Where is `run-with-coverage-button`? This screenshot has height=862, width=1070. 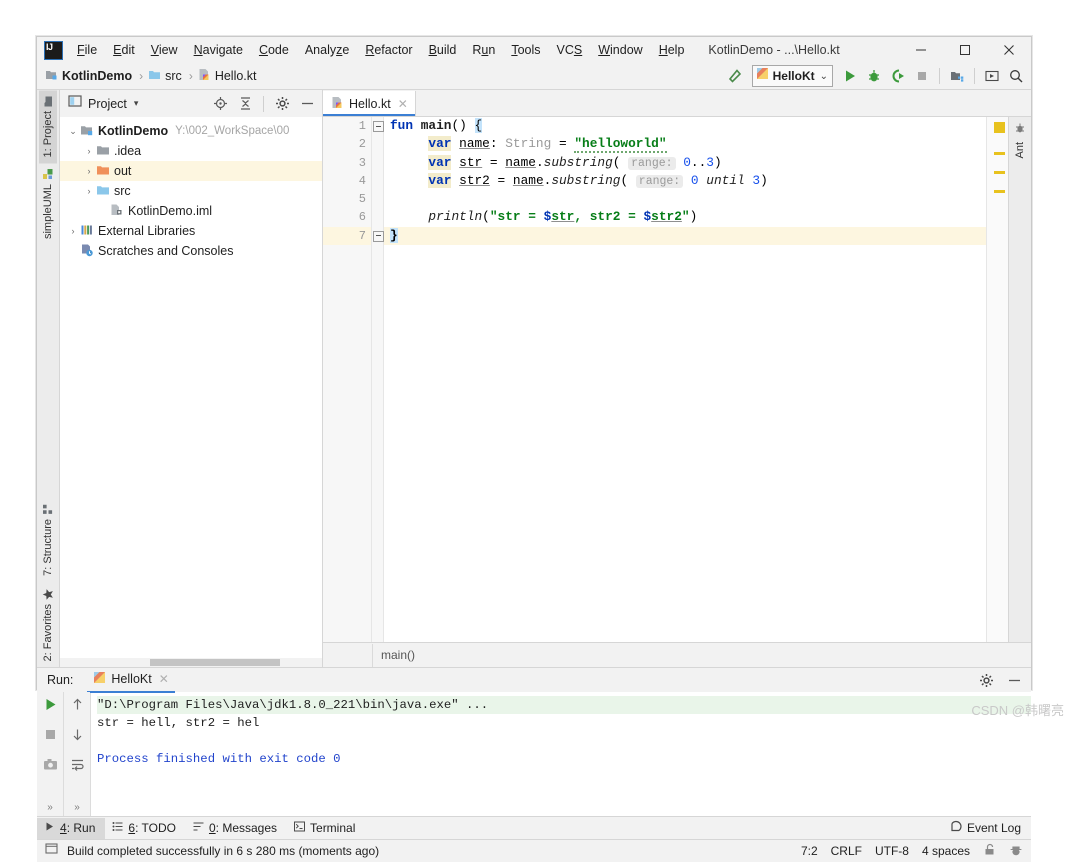
run-with-coverage-button is located at coordinates (898, 76).